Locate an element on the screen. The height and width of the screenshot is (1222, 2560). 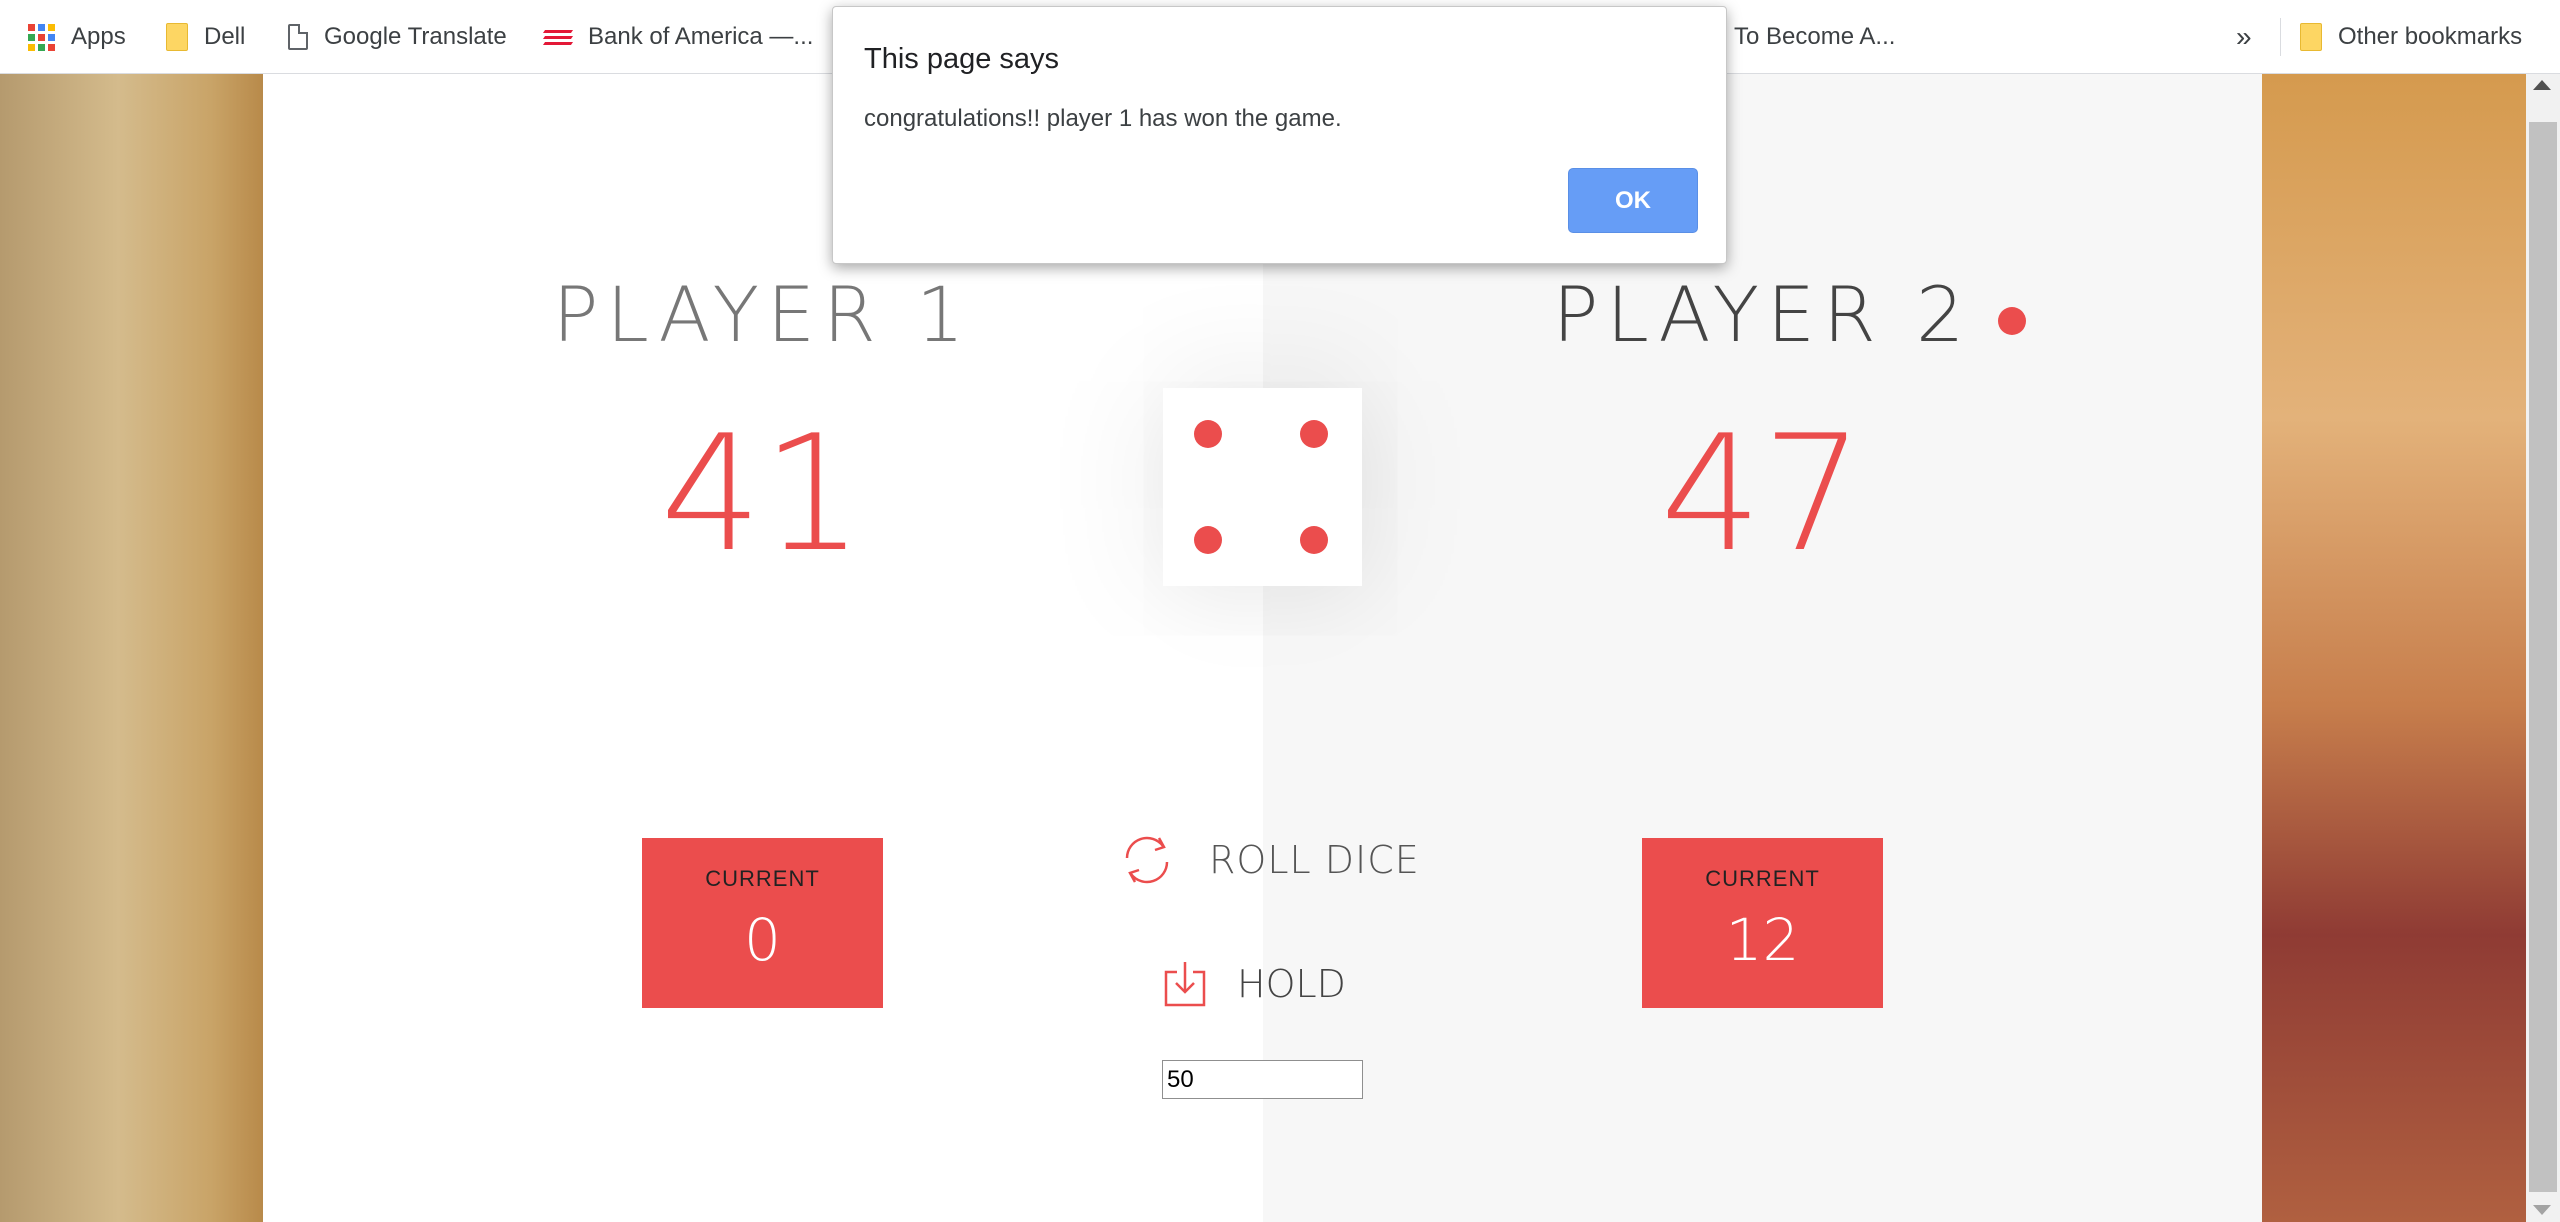
bookmark-label: Other bookmarks is located at coordinates (2430, 36).